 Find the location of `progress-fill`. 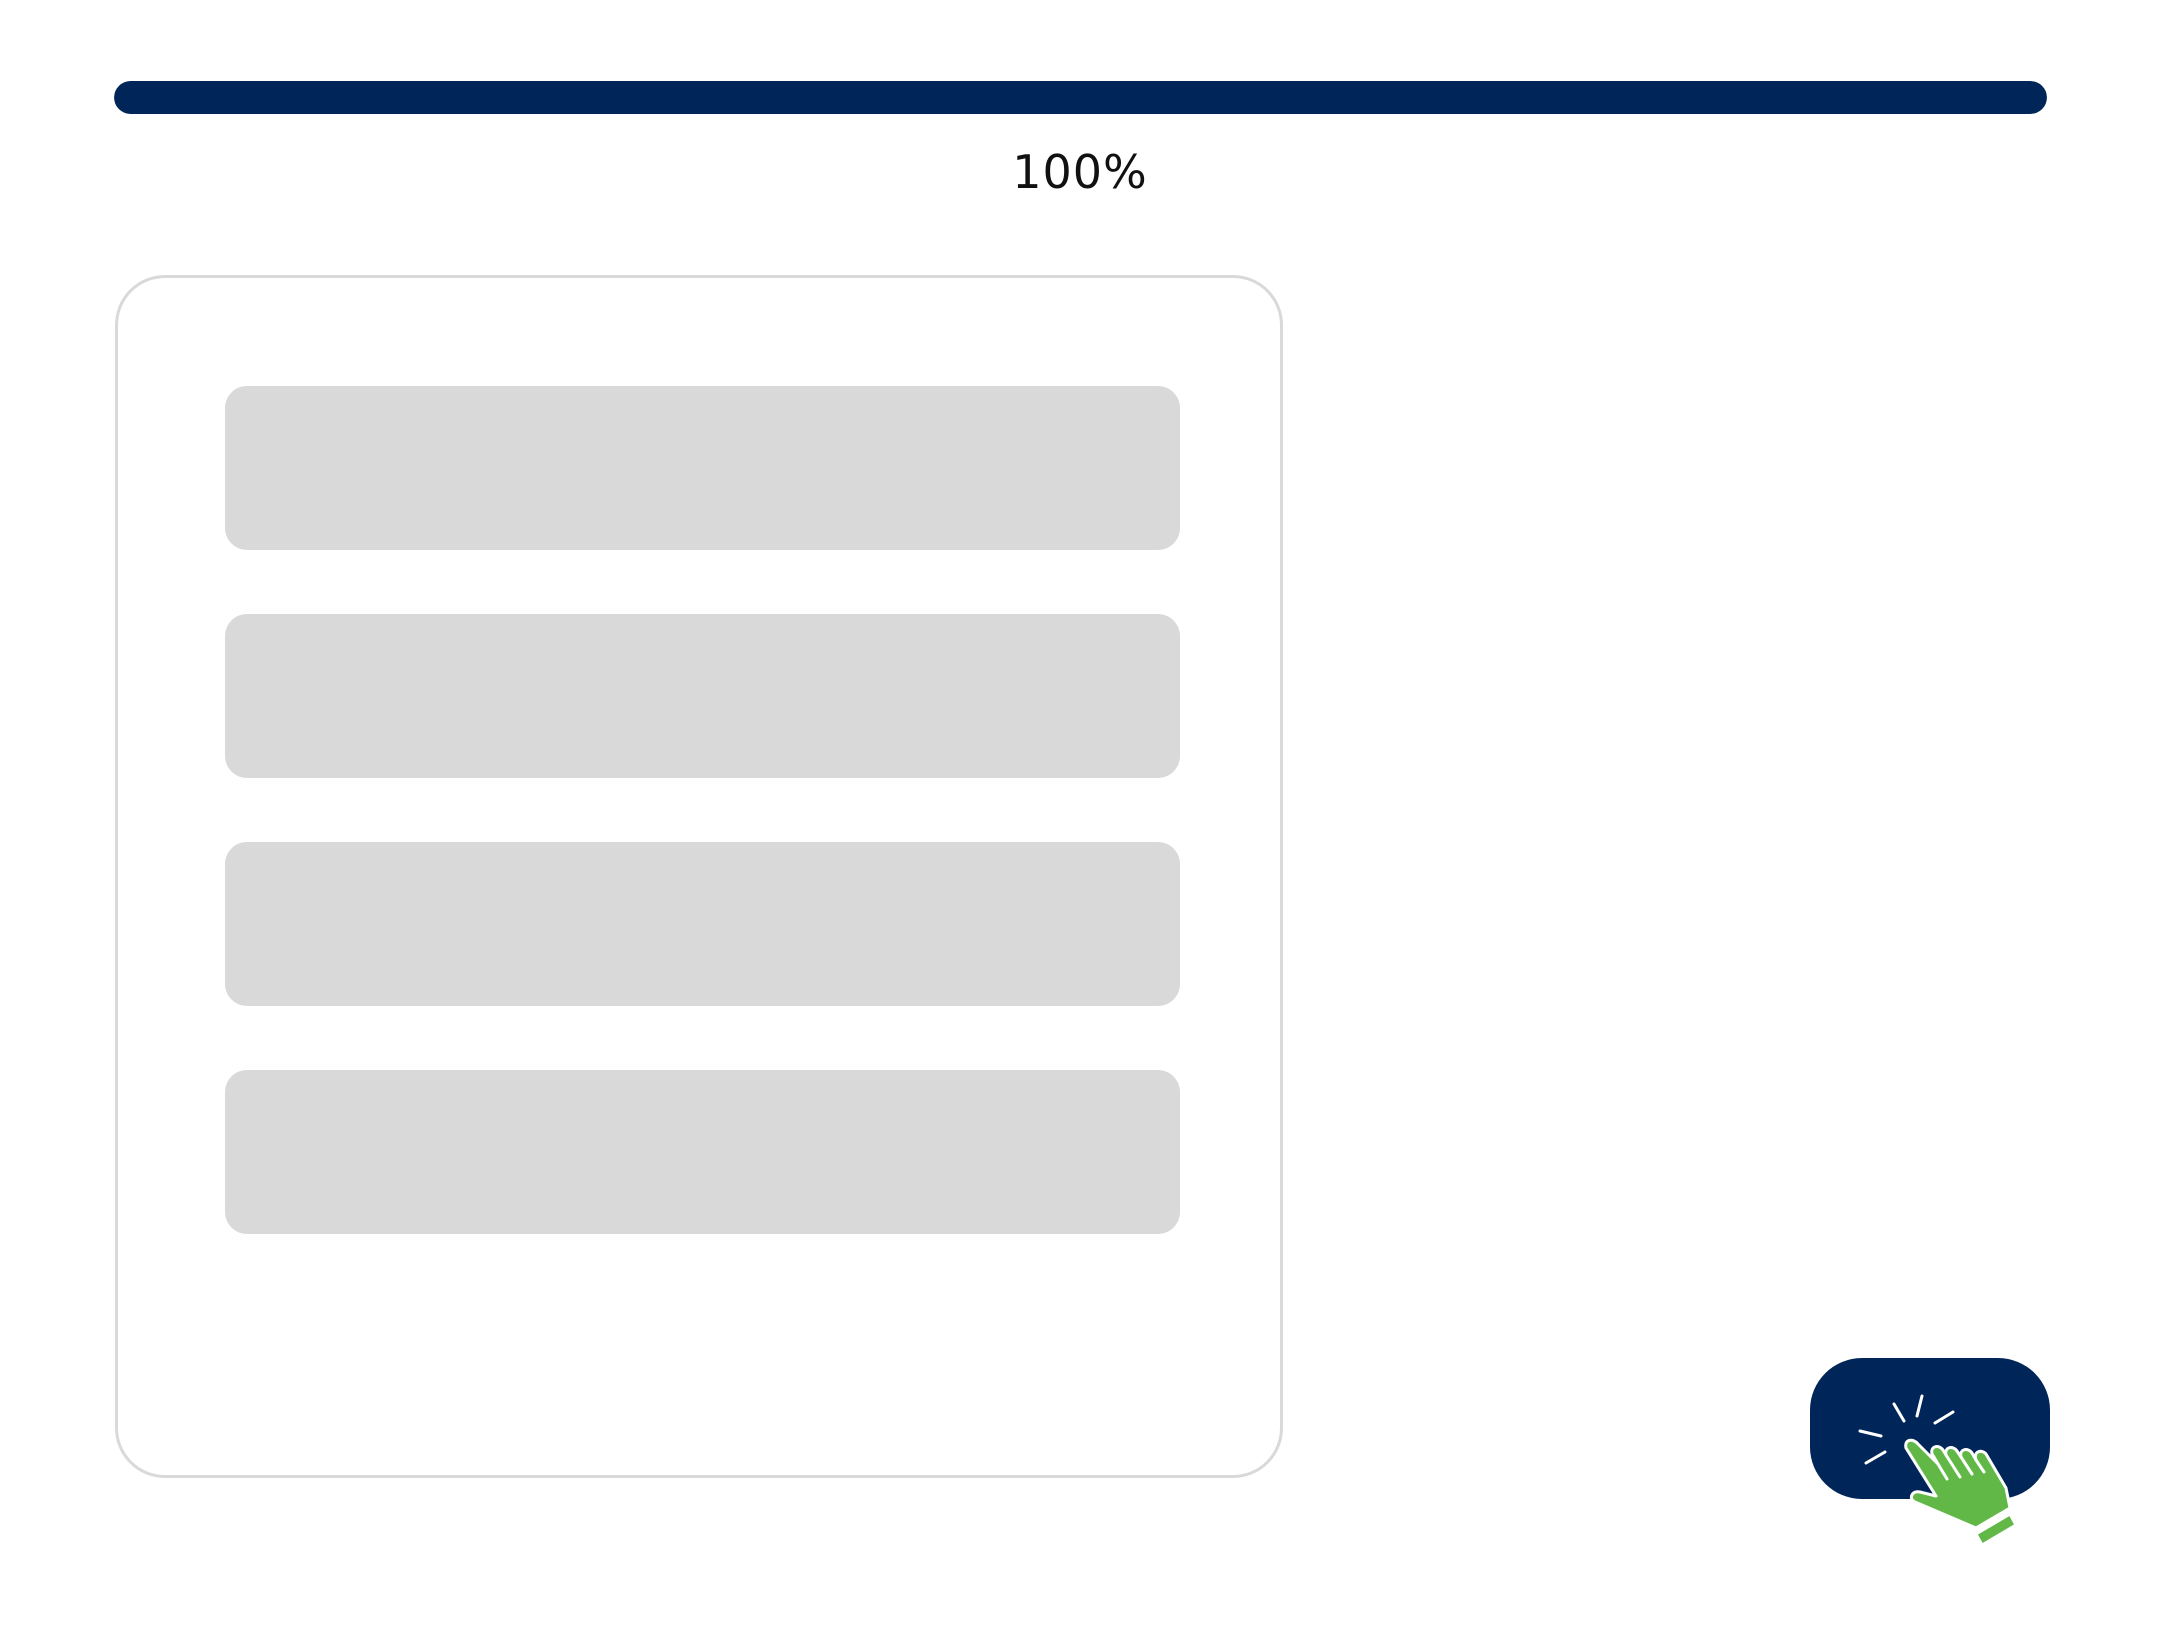

progress-fill is located at coordinates (1080, 97).